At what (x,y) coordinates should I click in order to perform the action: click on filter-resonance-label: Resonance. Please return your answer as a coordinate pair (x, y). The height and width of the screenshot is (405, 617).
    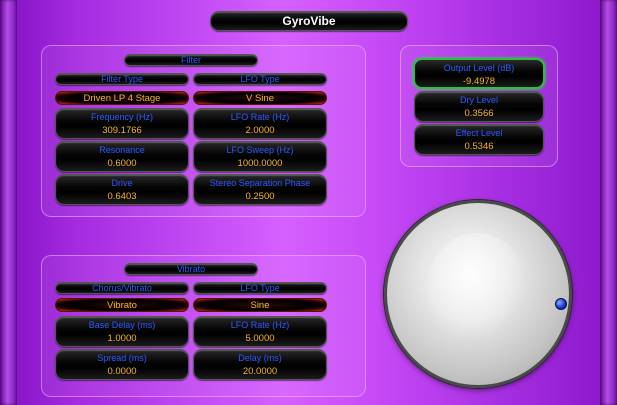
    Looking at the image, I should click on (122, 150).